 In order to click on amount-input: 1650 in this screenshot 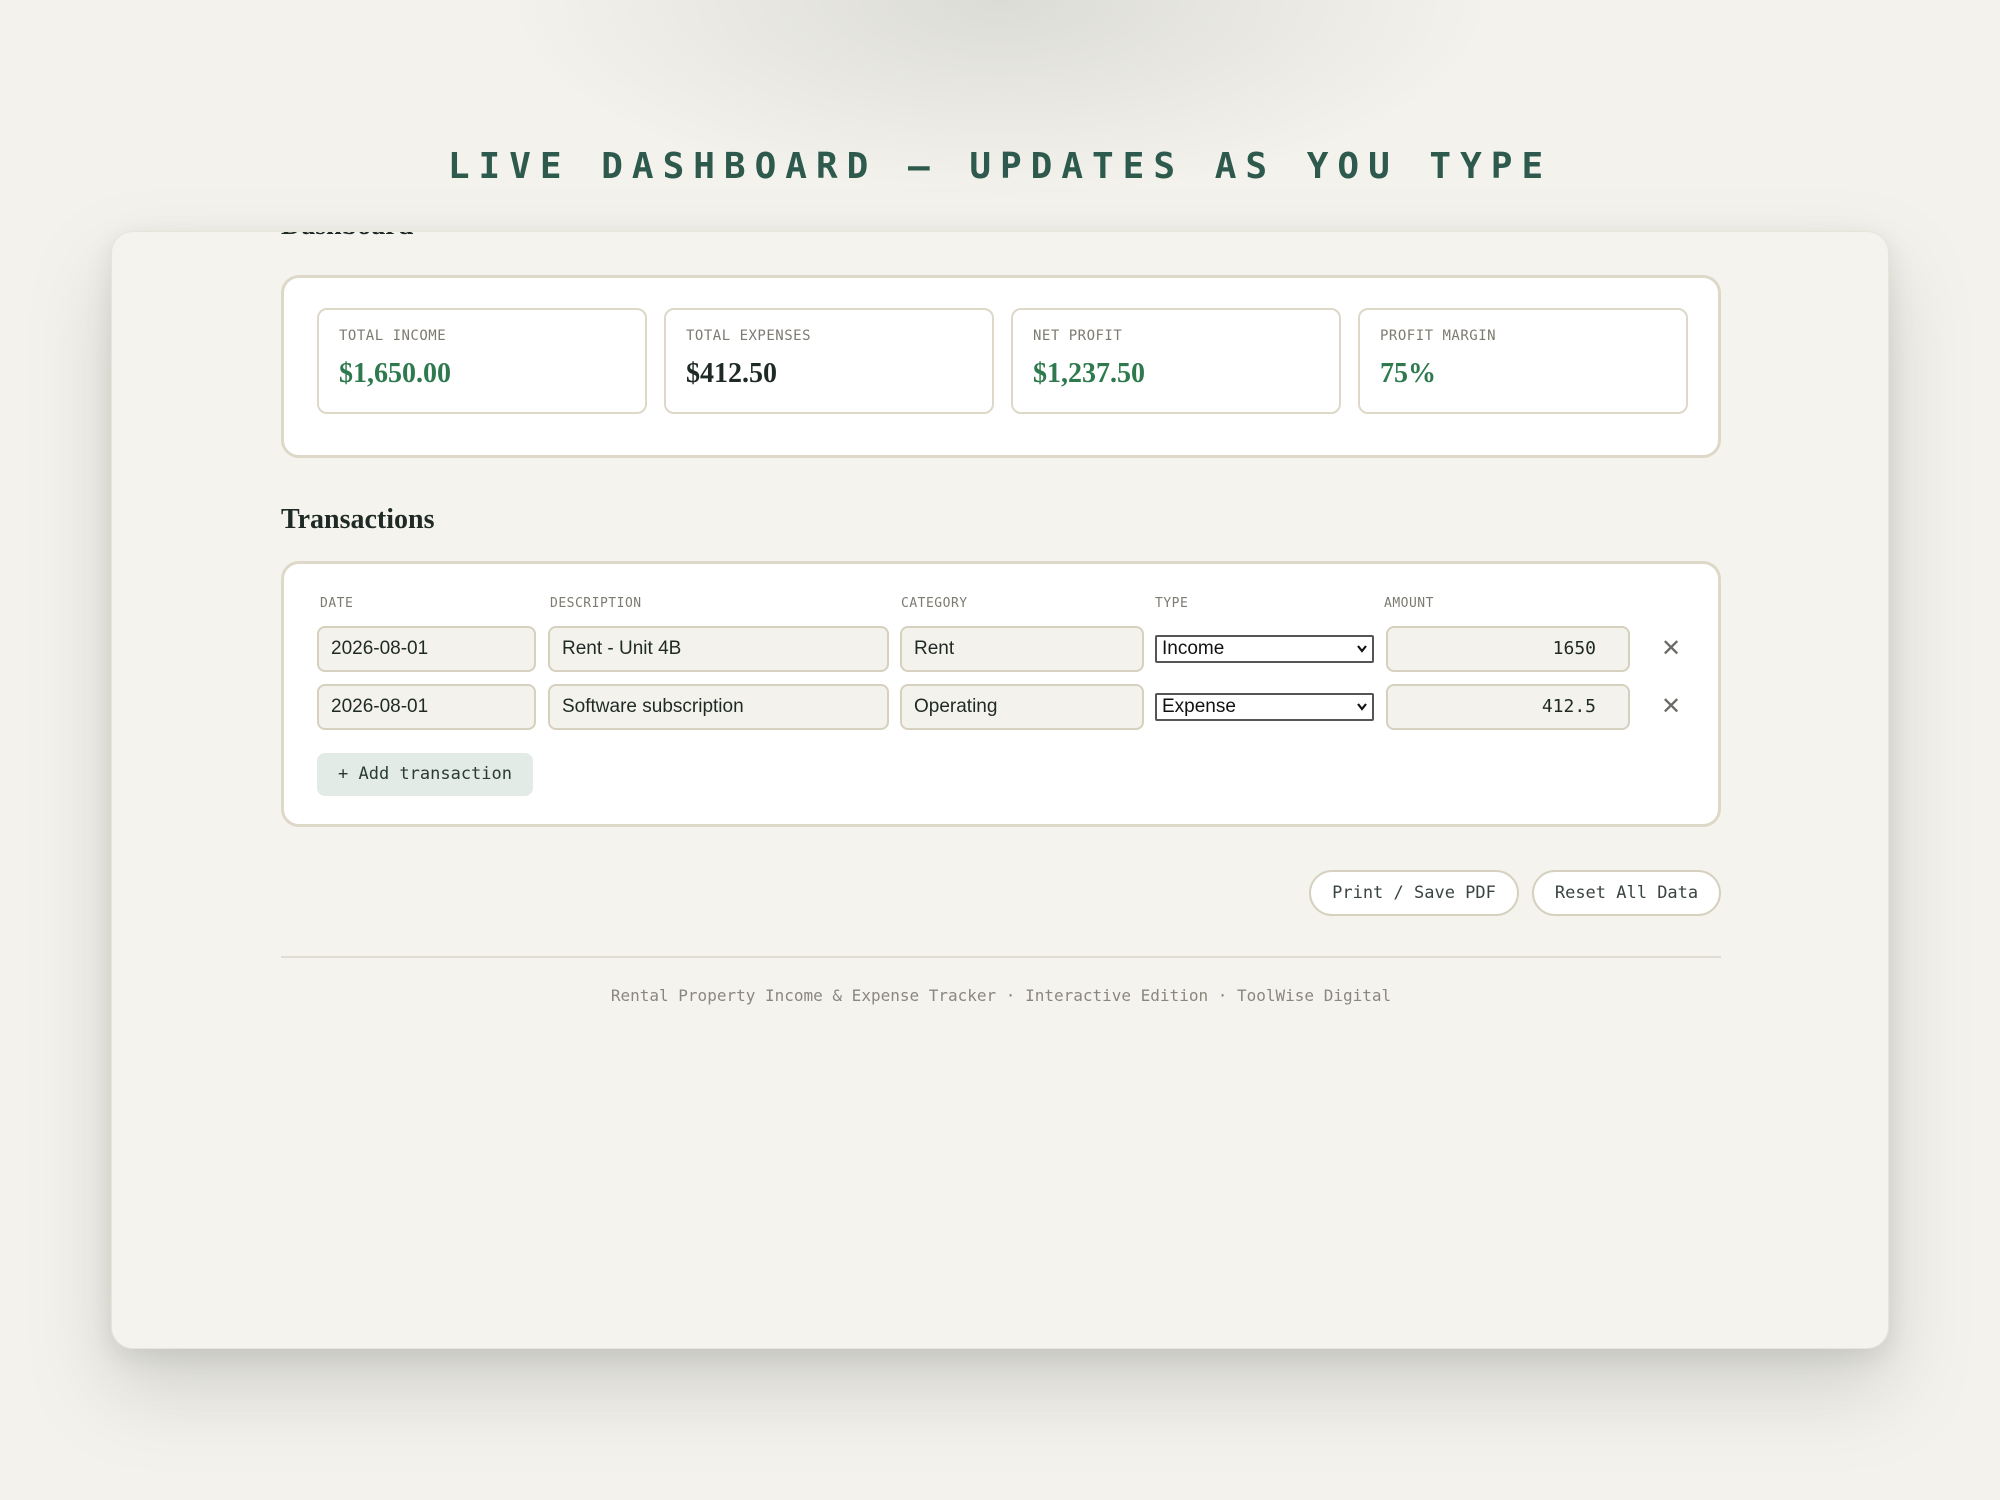, I will do `click(1508, 649)`.